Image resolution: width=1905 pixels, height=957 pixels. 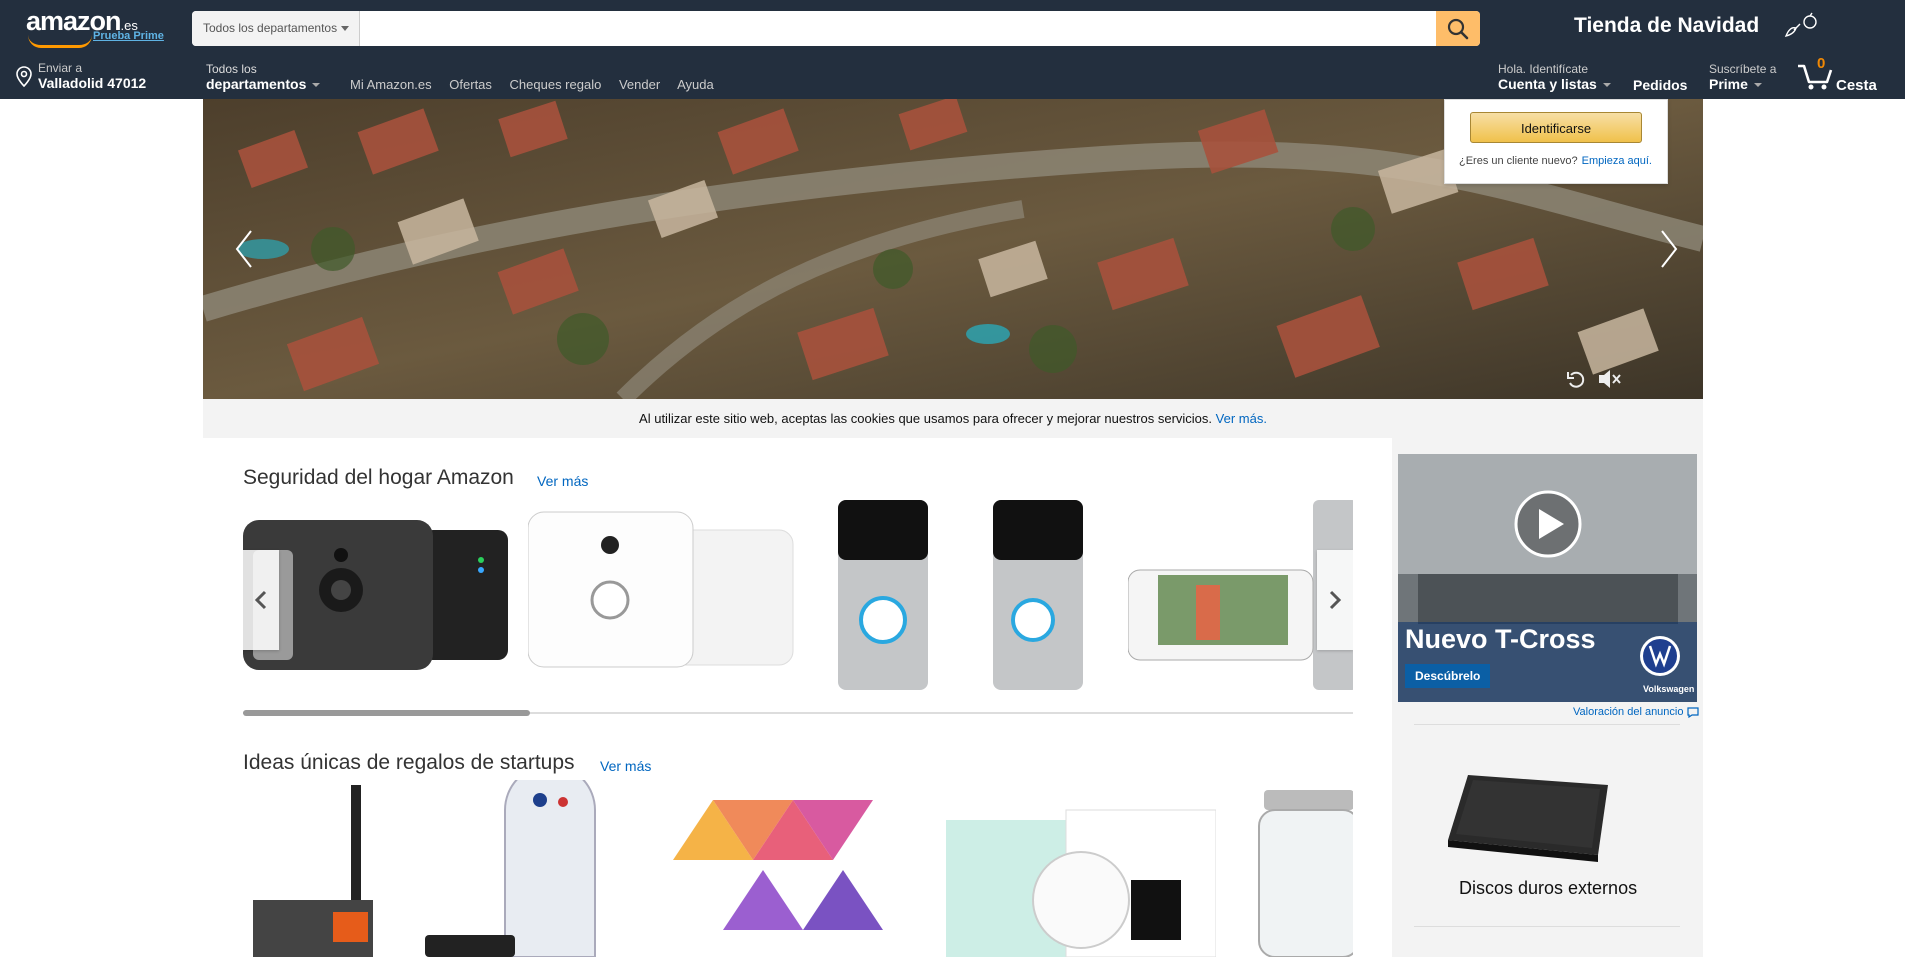 What do you see at coordinates (1576, 380) in the screenshot?
I see `replay-icon` at bounding box center [1576, 380].